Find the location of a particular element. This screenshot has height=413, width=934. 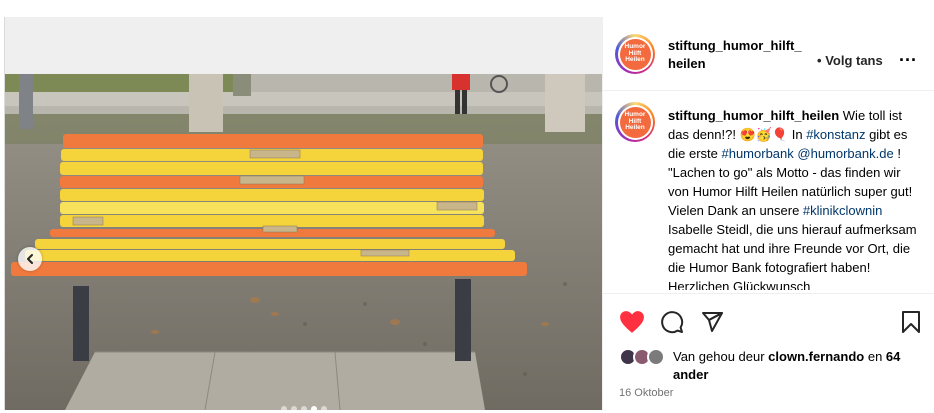

comment-icon is located at coordinates (672, 322).